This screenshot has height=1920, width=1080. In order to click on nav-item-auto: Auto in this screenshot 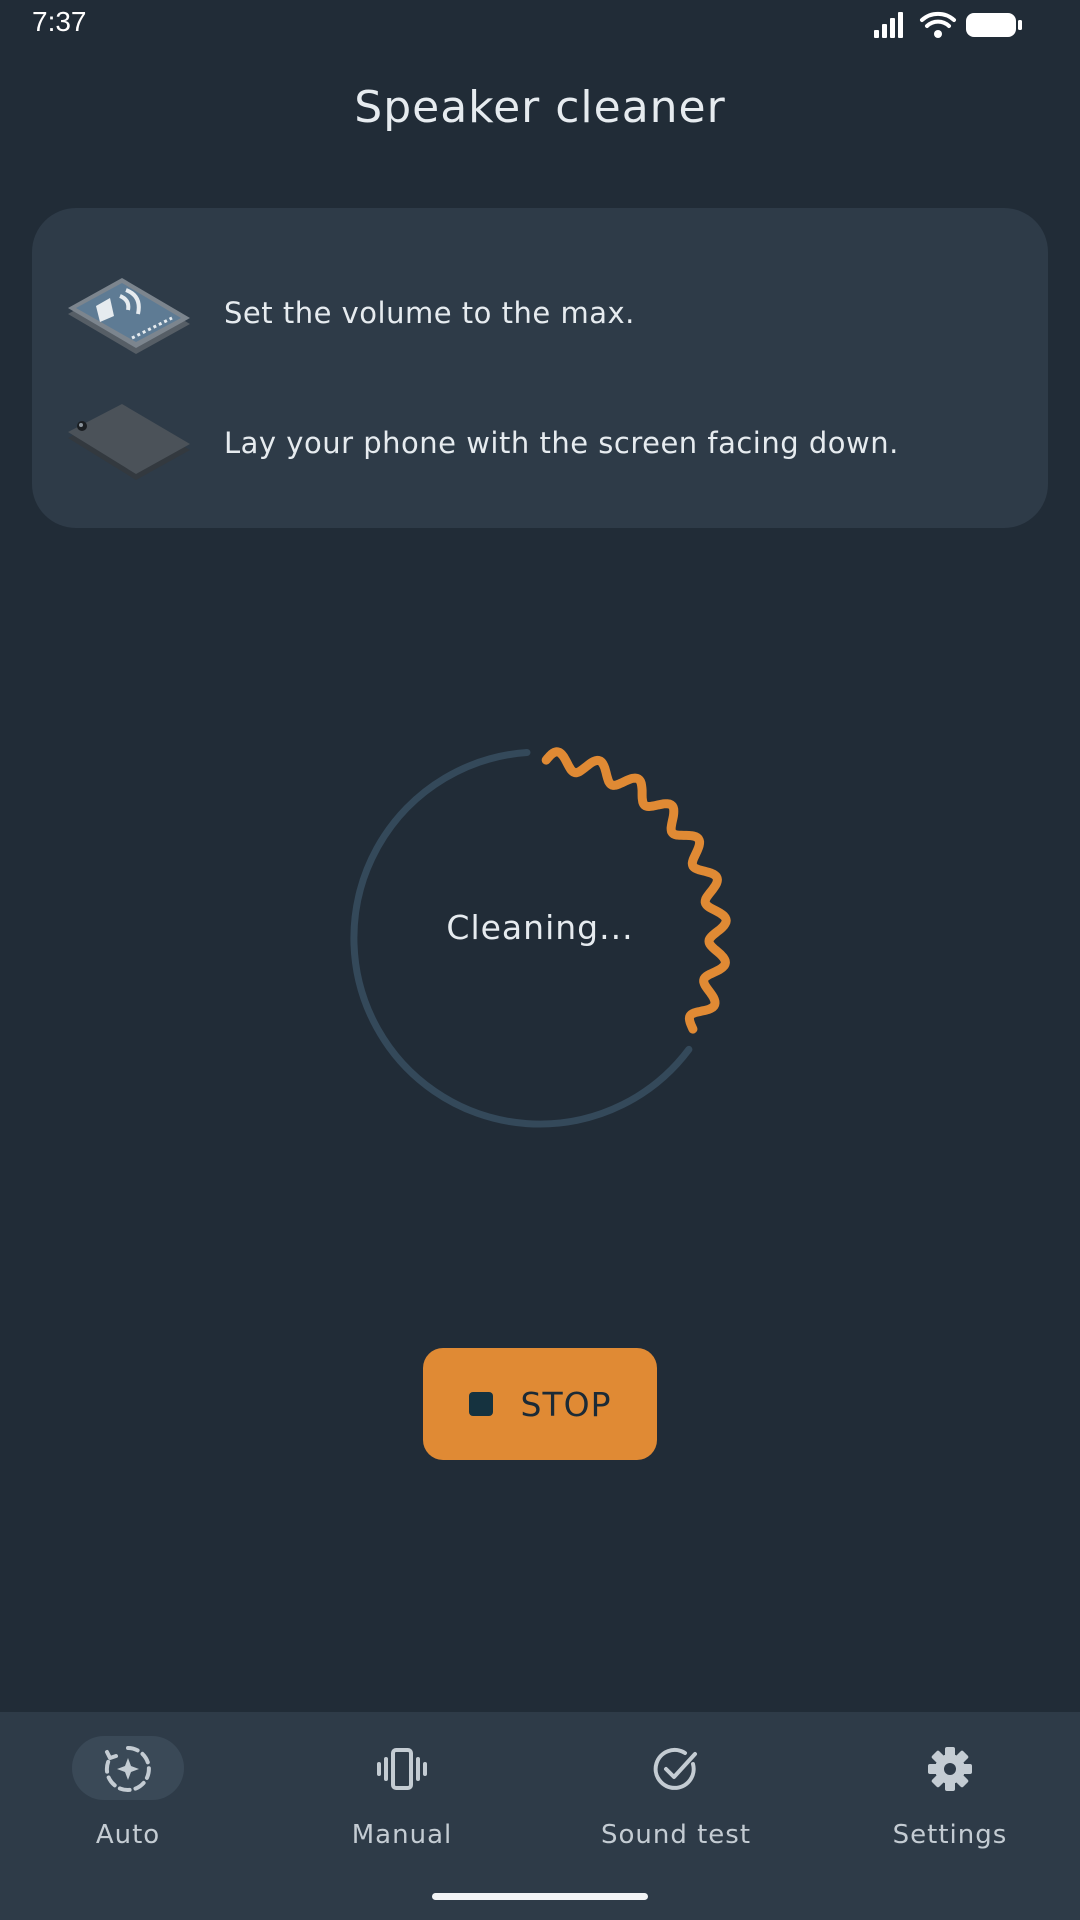, I will do `click(135, 1802)`.